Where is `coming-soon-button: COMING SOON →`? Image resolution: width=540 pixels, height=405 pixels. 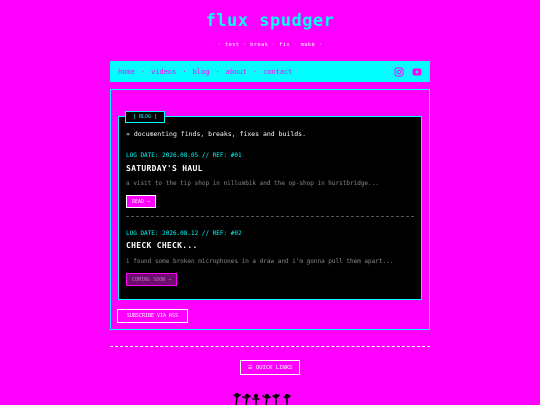
coming-soon-button: COMING SOON → is located at coordinates (152, 279).